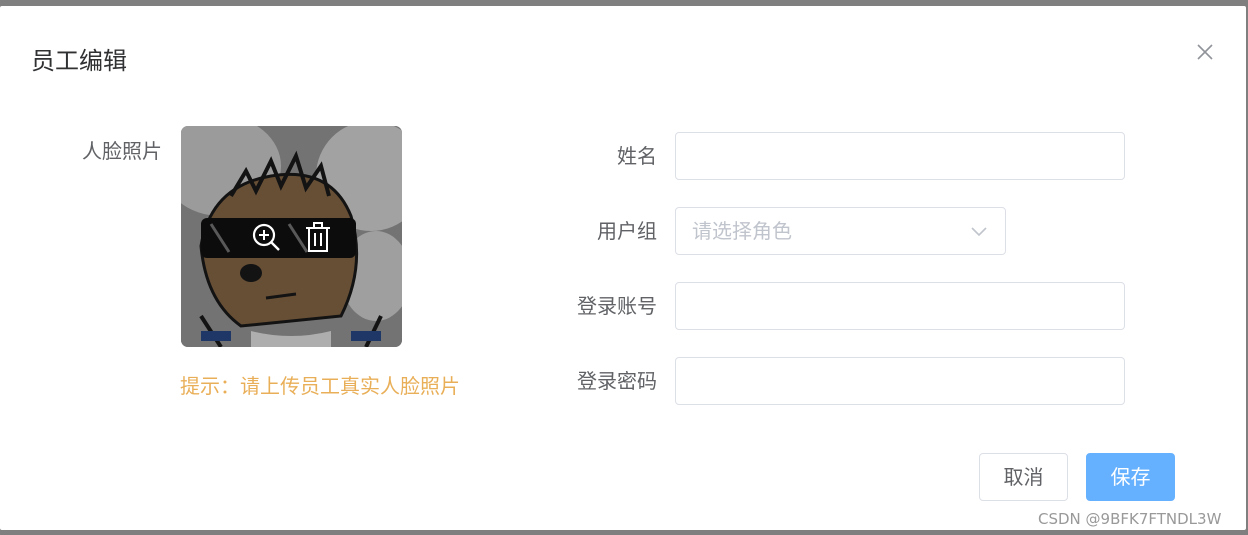  Describe the element at coordinates (979, 232) in the screenshot. I see `chevron-down-icon` at that location.